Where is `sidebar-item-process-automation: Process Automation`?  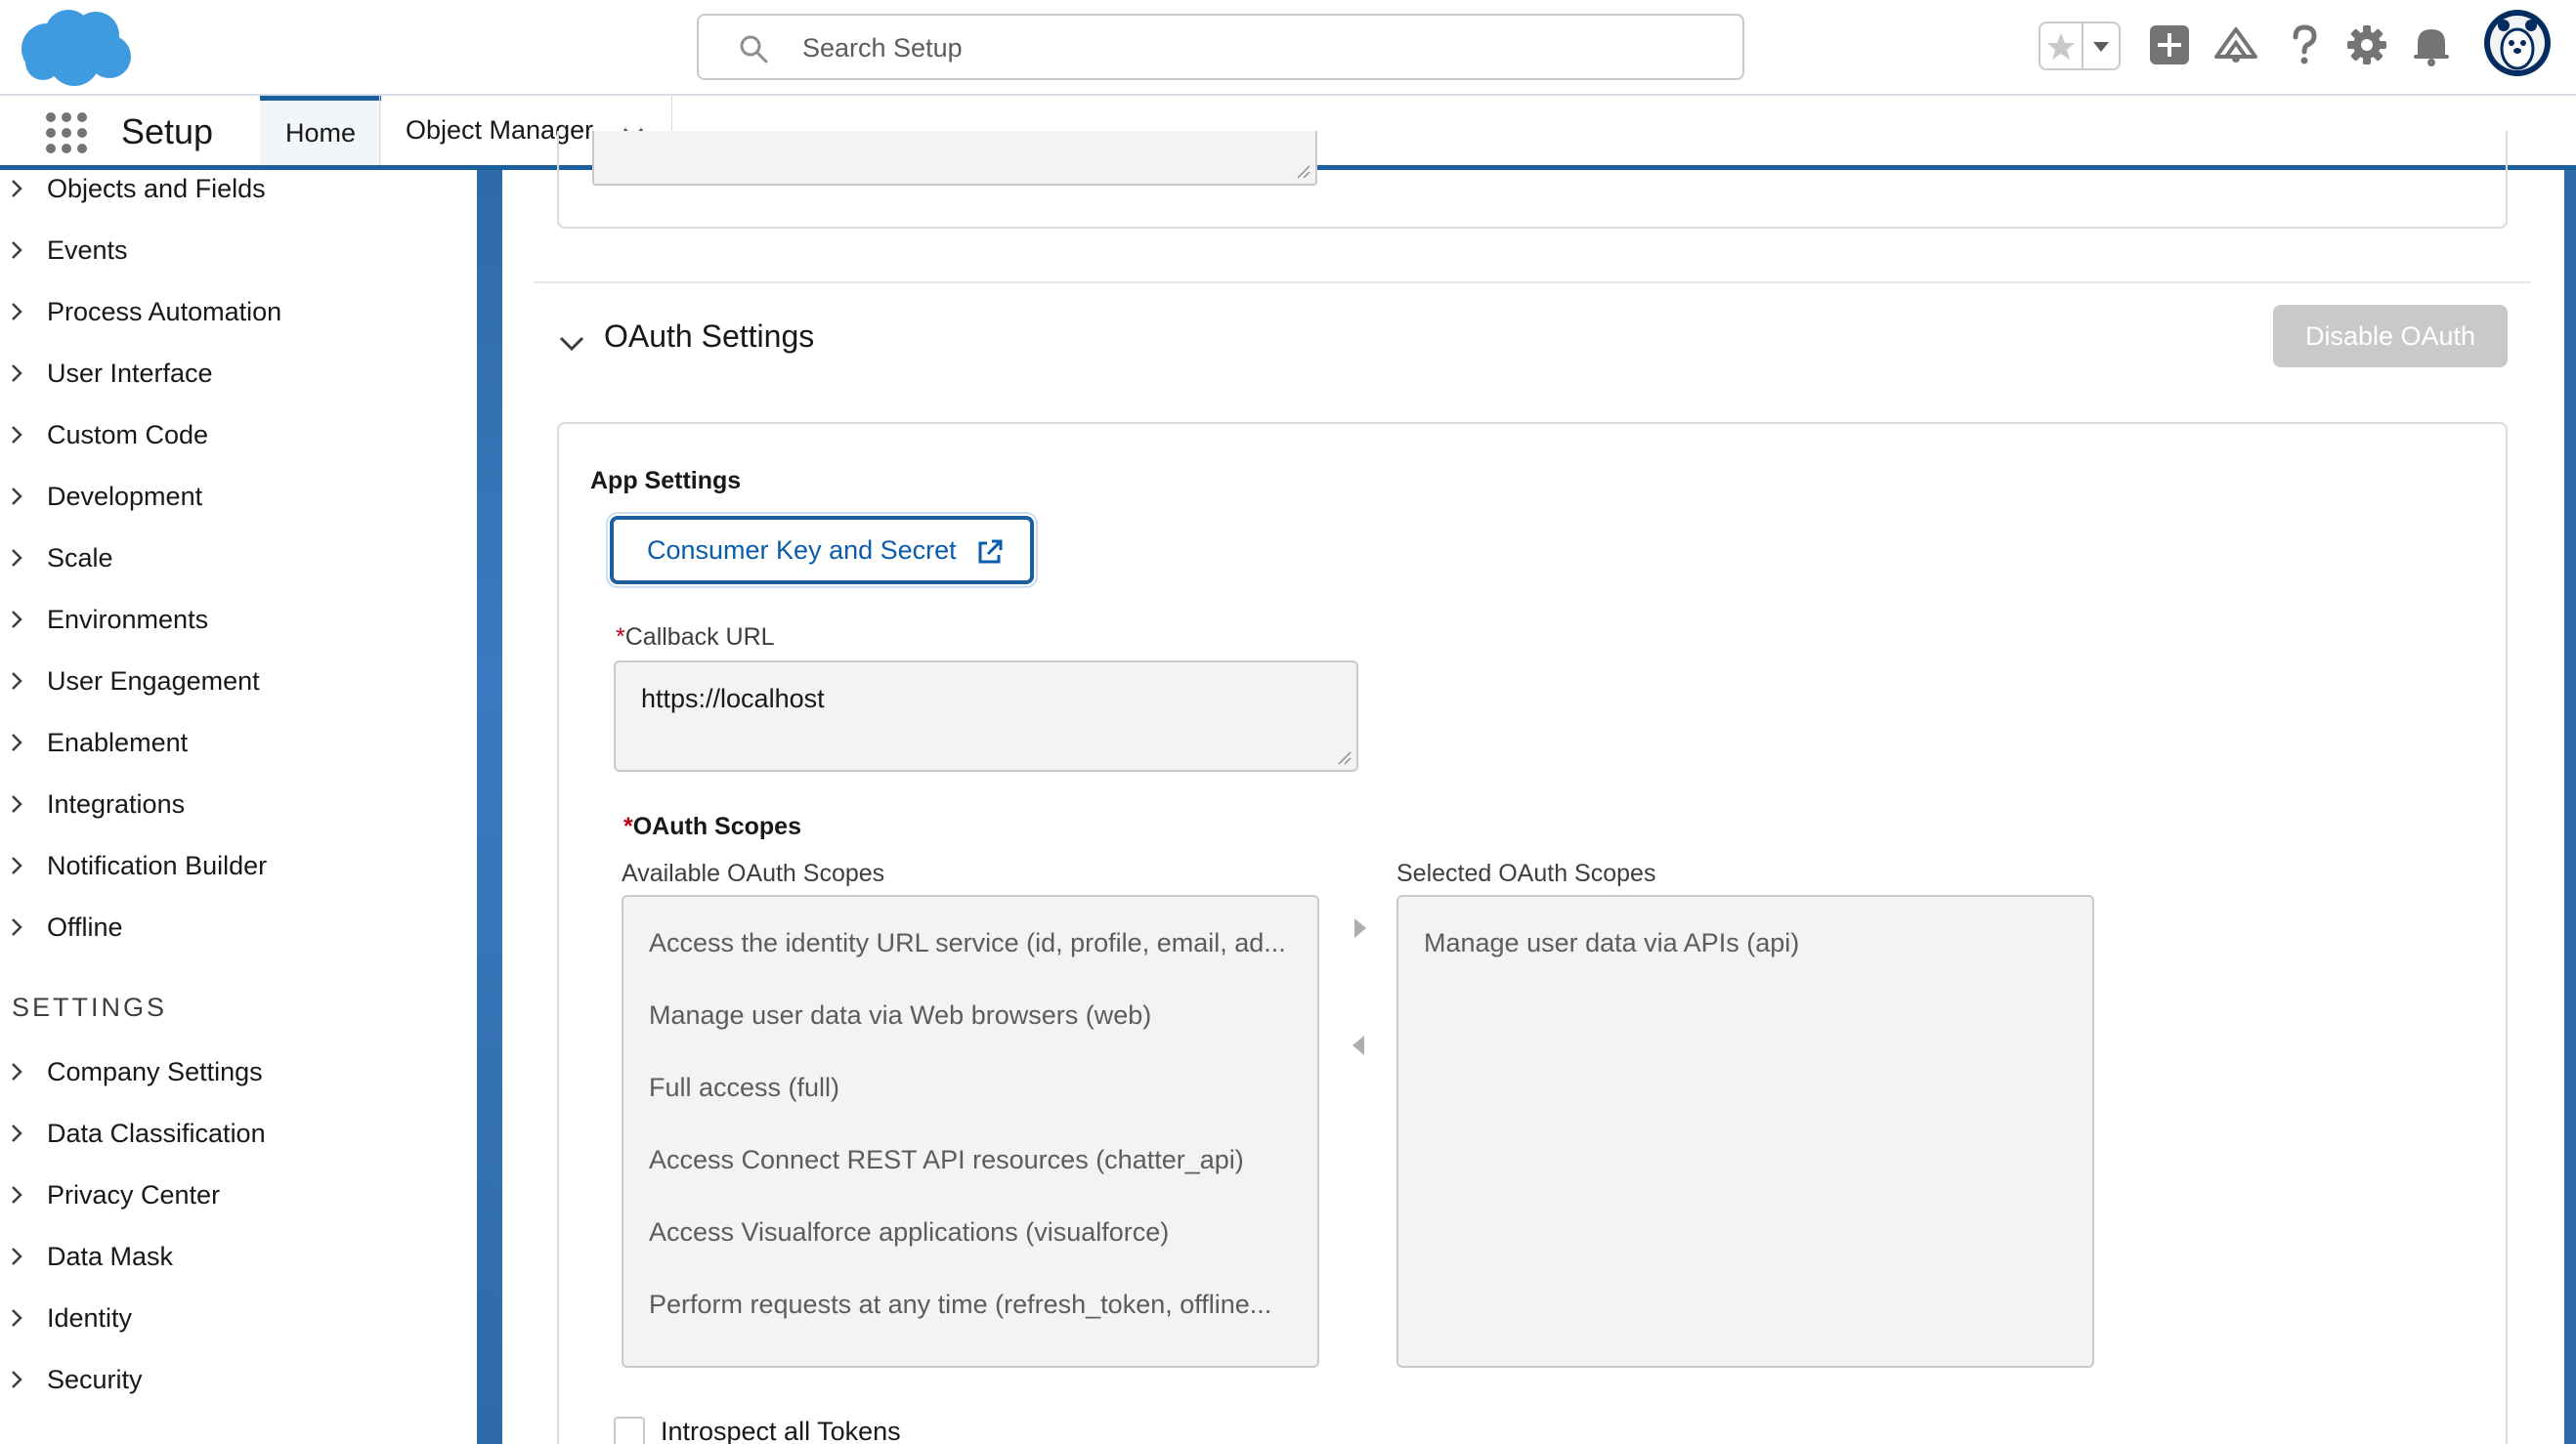
sidebar-item-process-automation: Process Automation is located at coordinates (238, 312).